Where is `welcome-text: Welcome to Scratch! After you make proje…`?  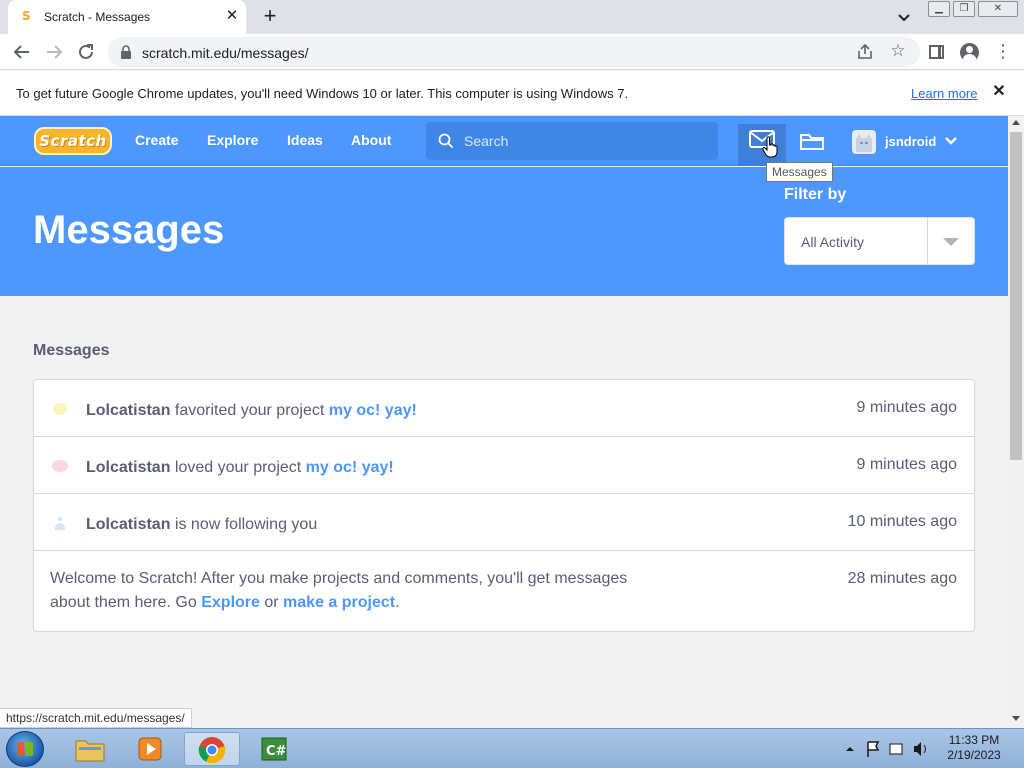
welcome-text: Welcome to Scratch! After you make proje… is located at coordinates (360, 591).